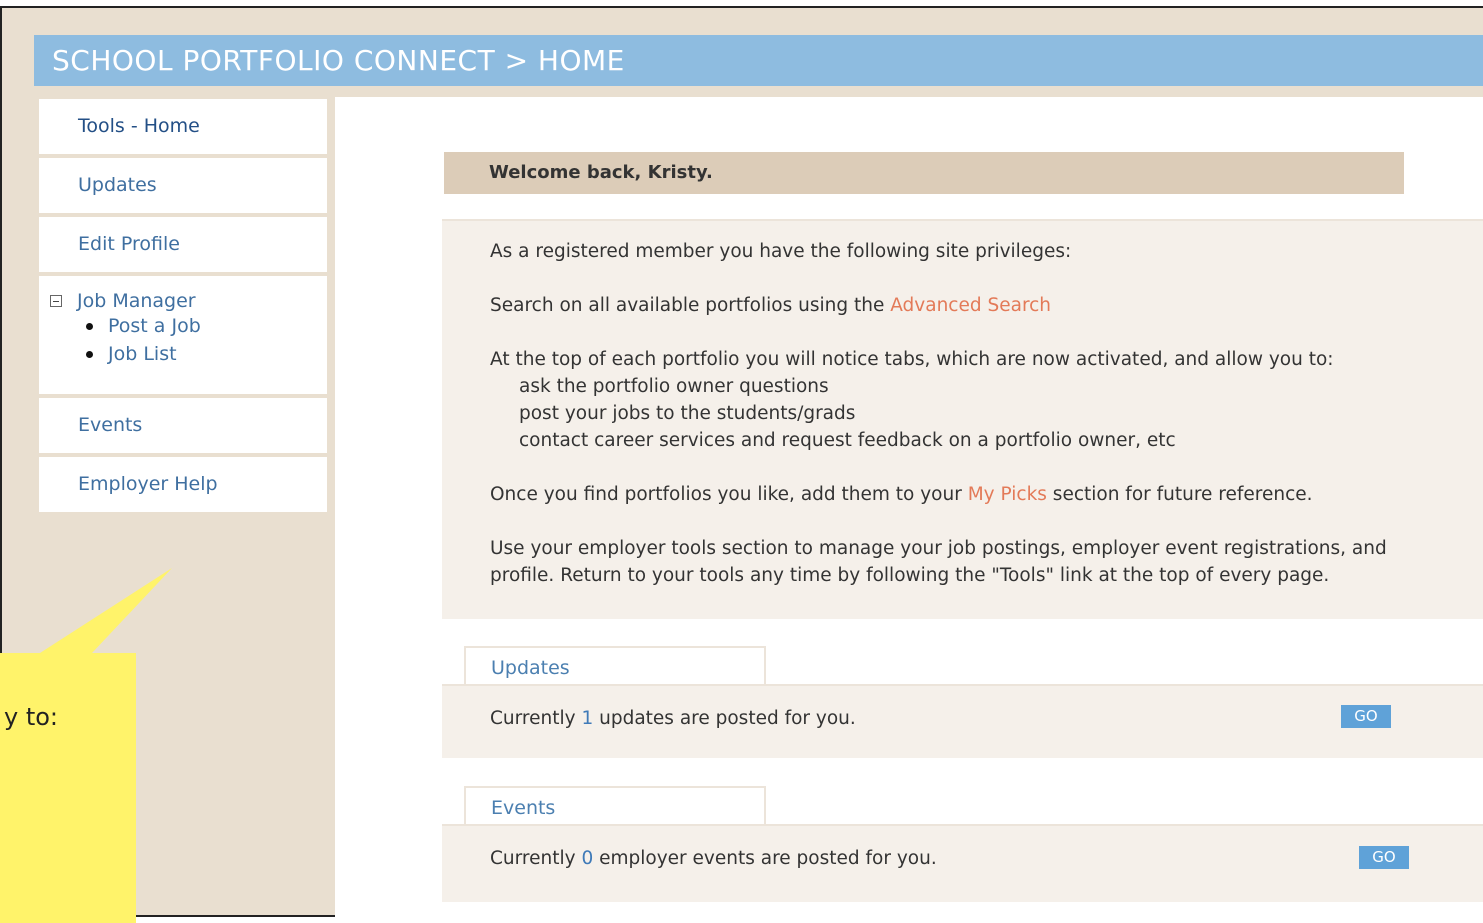 The width and height of the screenshot is (1483, 923). What do you see at coordinates (183, 185) in the screenshot?
I see `sidebar-item-updates: Updates` at bounding box center [183, 185].